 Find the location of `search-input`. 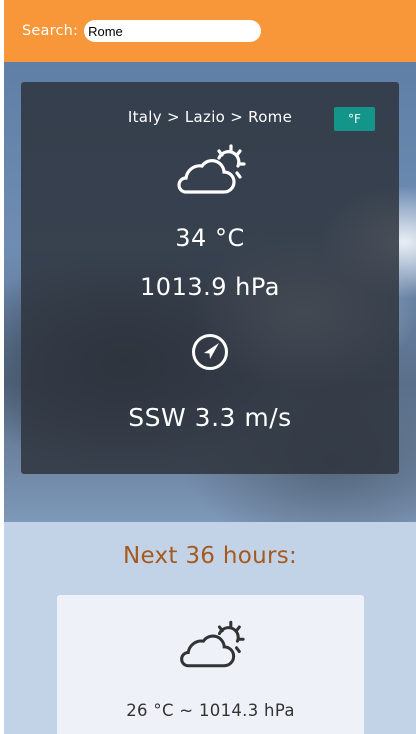

search-input is located at coordinates (173, 31).